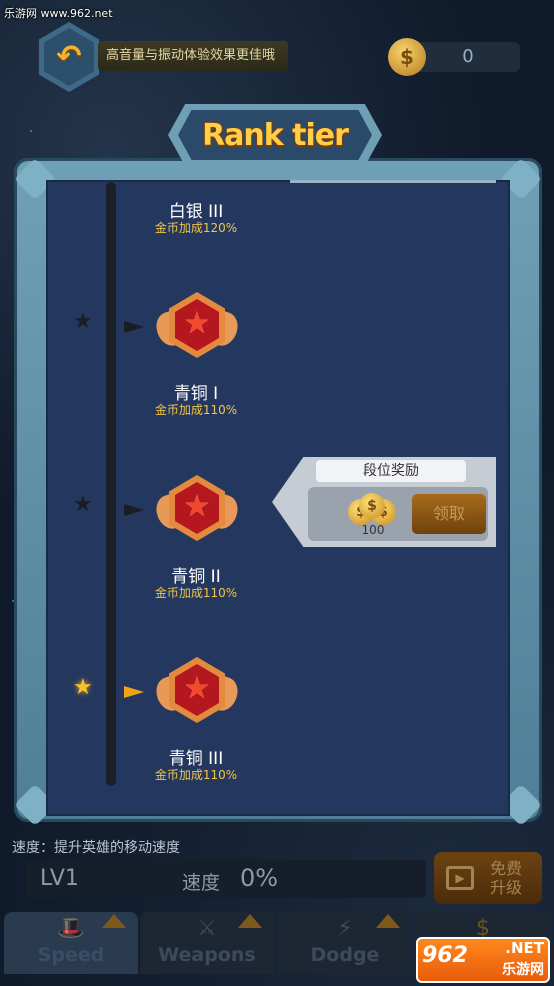 This screenshot has width=554, height=986. What do you see at coordinates (393, 181) in the screenshot?
I see `scroll-indicator` at bounding box center [393, 181].